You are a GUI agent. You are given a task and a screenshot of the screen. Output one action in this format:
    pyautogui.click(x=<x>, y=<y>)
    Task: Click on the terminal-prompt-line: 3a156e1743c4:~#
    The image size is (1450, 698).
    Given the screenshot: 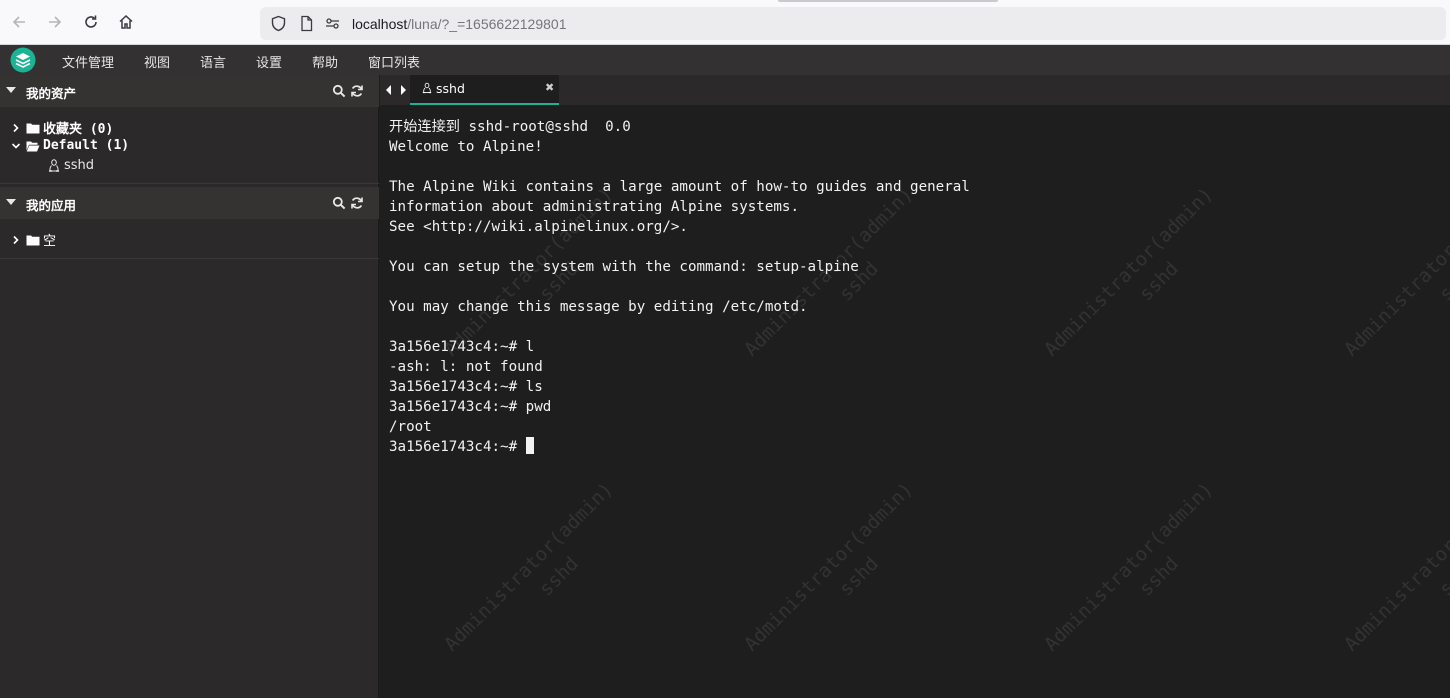 What is the action you would take?
    pyautogui.click(x=679, y=447)
    